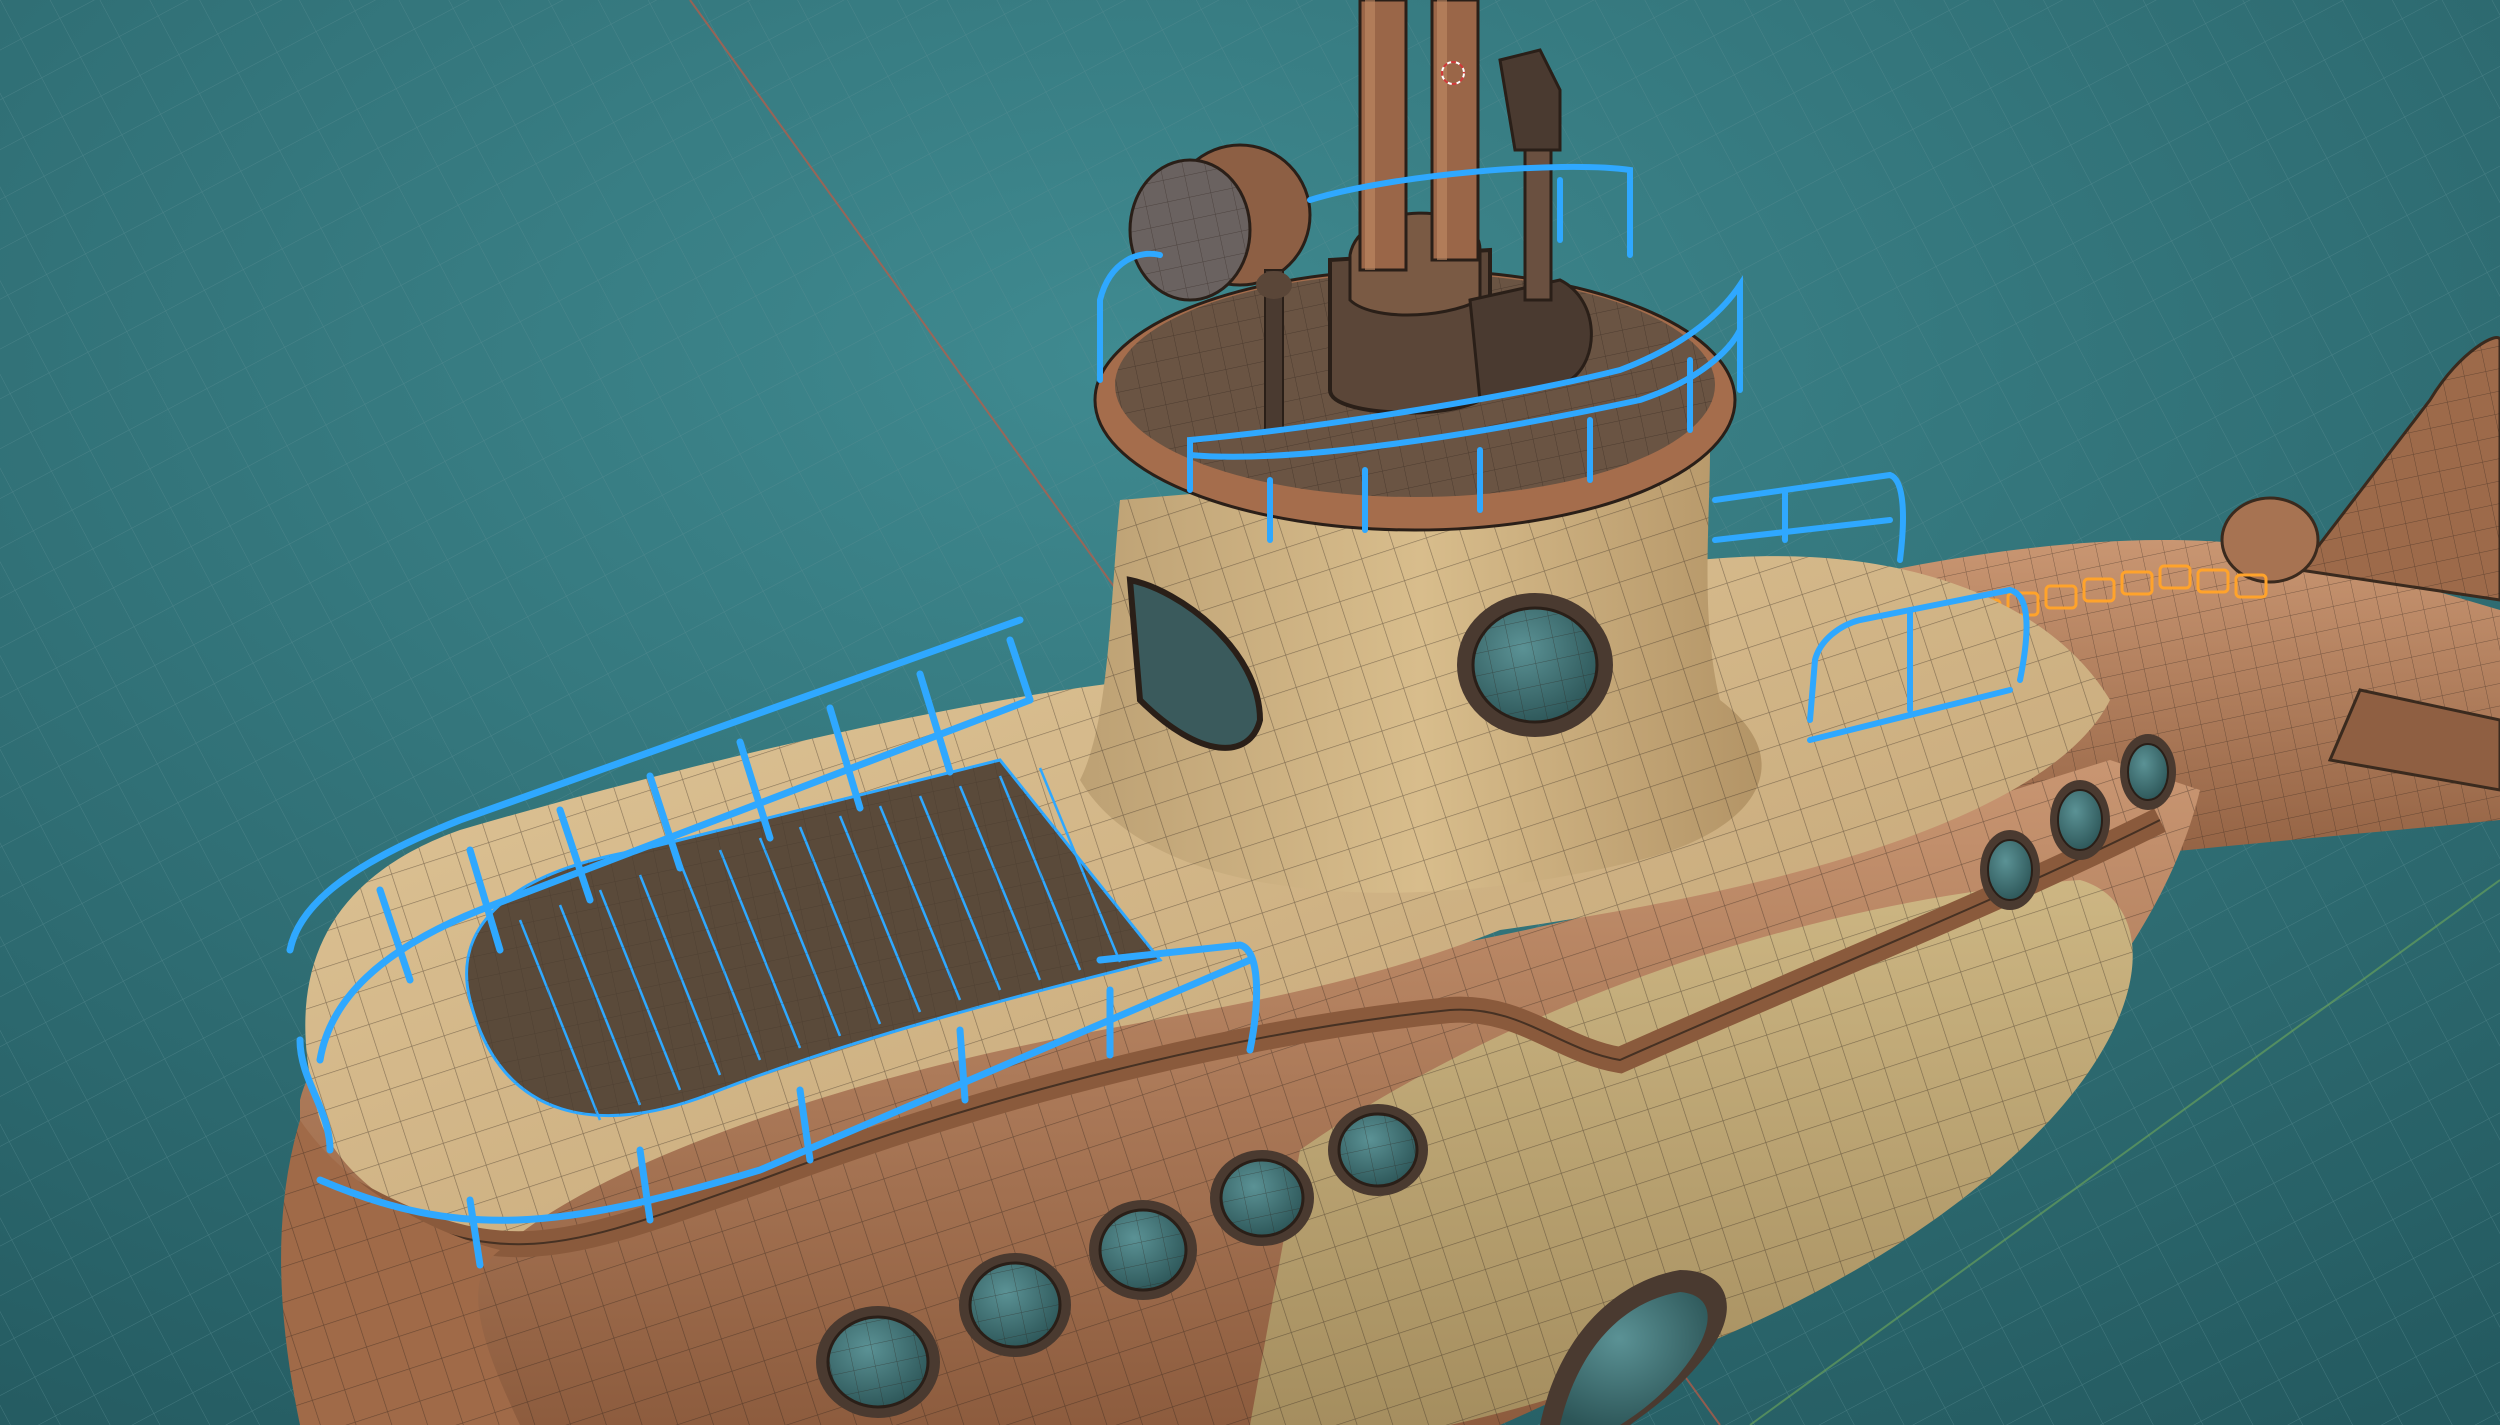  I want to click on tower-porthole, so click(1535, 665).